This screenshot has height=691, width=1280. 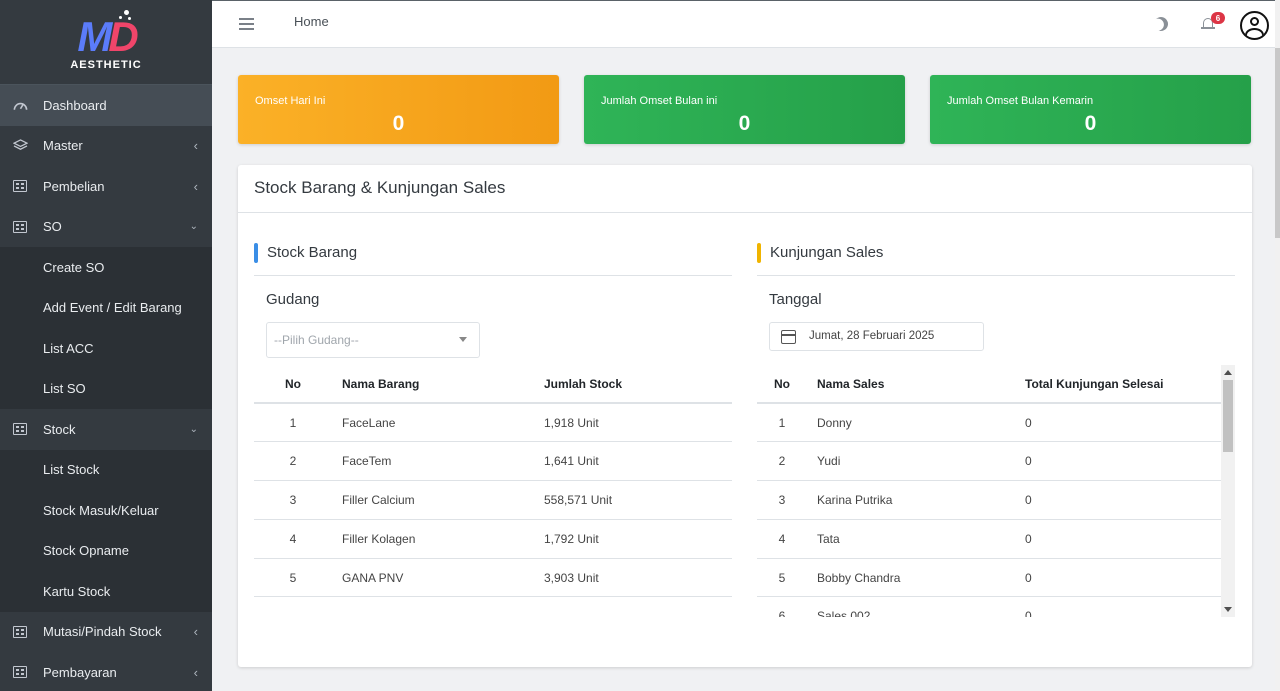 What do you see at coordinates (911, 384) in the screenshot?
I see `col-header-nama-sales: Nama Sales` at bounding box center [911, 384].